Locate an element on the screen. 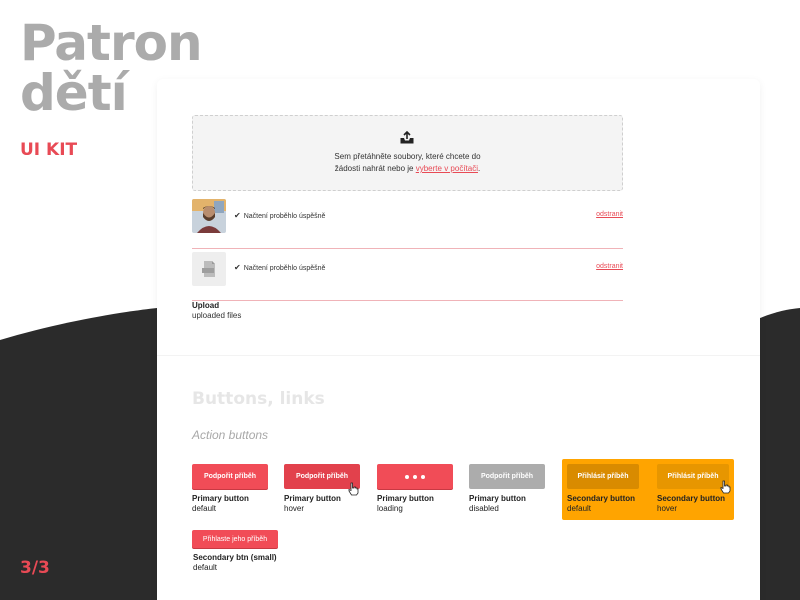  upload-caption: Upload uploaded files is located at coordinates (216, 310).